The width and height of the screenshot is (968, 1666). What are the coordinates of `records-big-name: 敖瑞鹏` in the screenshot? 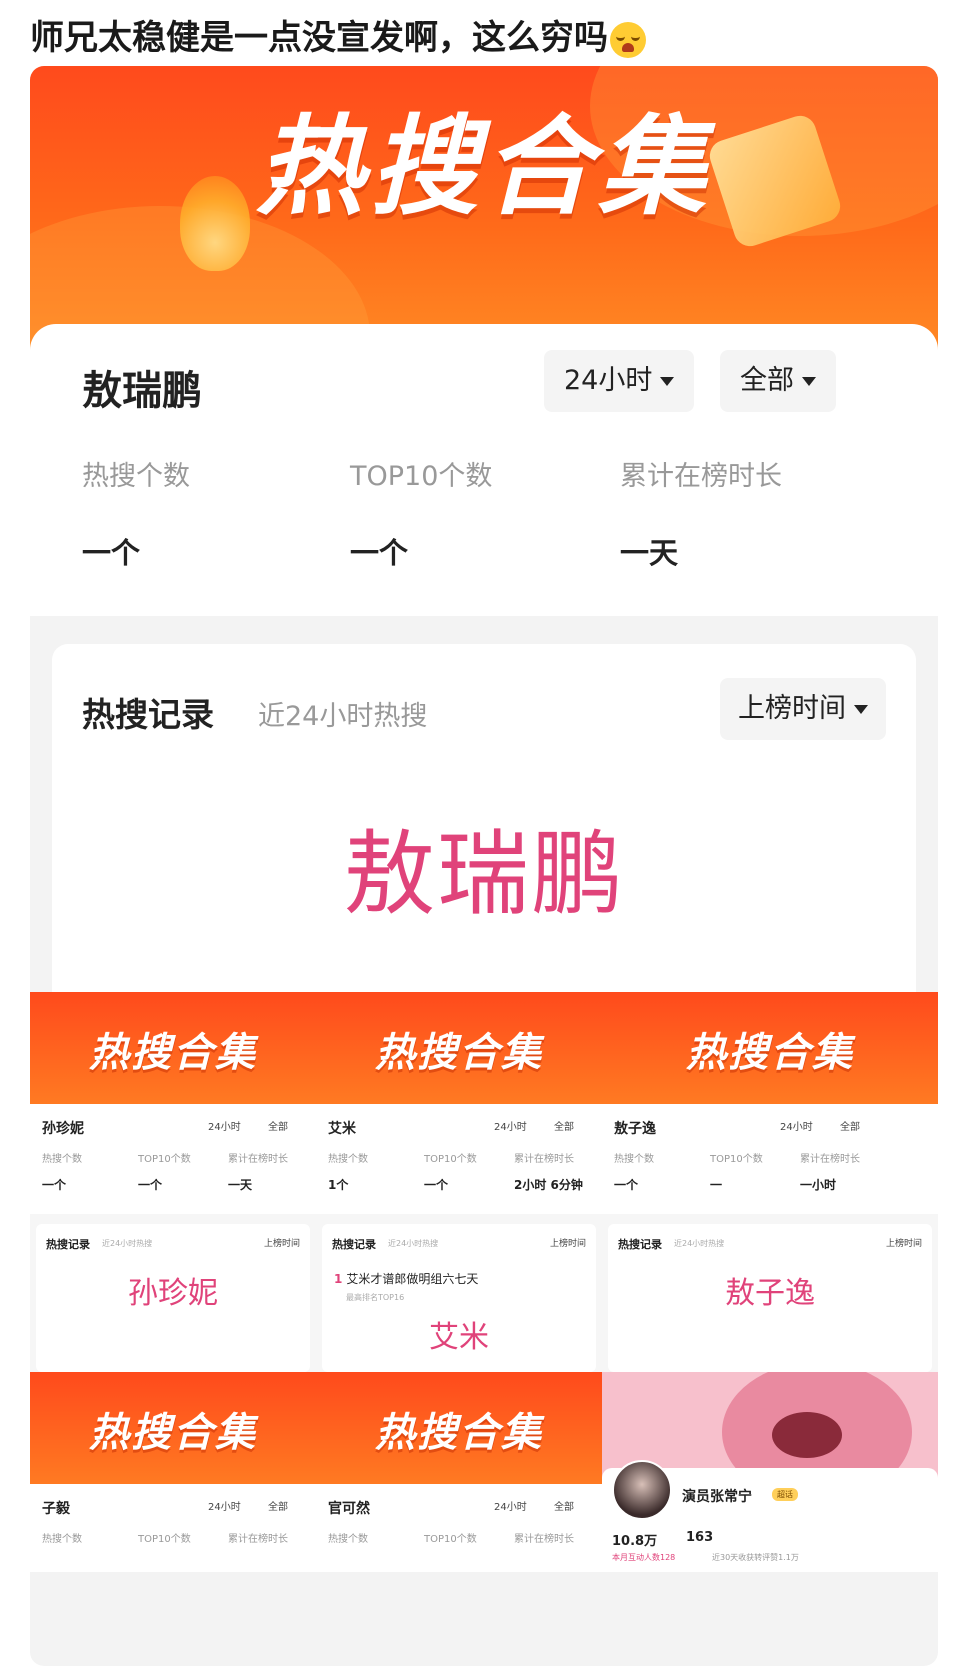 It's located at (483, 874).